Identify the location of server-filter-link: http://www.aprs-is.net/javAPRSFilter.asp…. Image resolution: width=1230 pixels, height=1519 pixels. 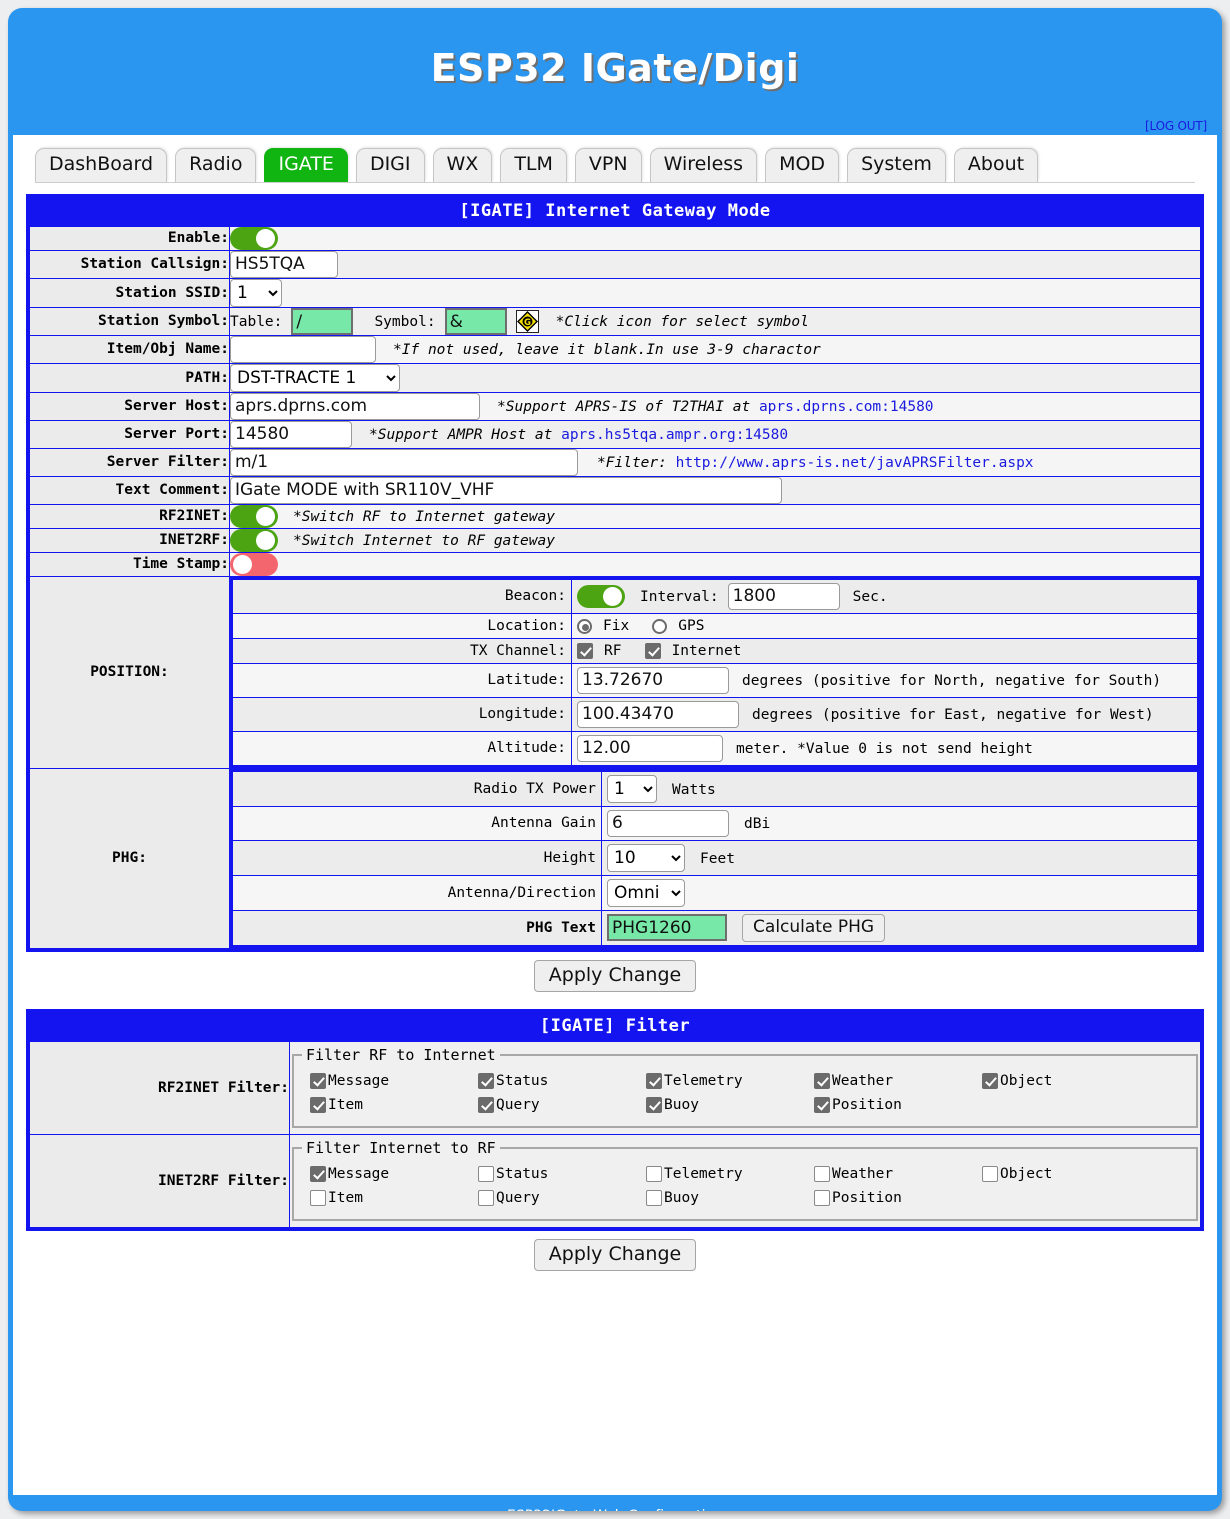
(855, 463).